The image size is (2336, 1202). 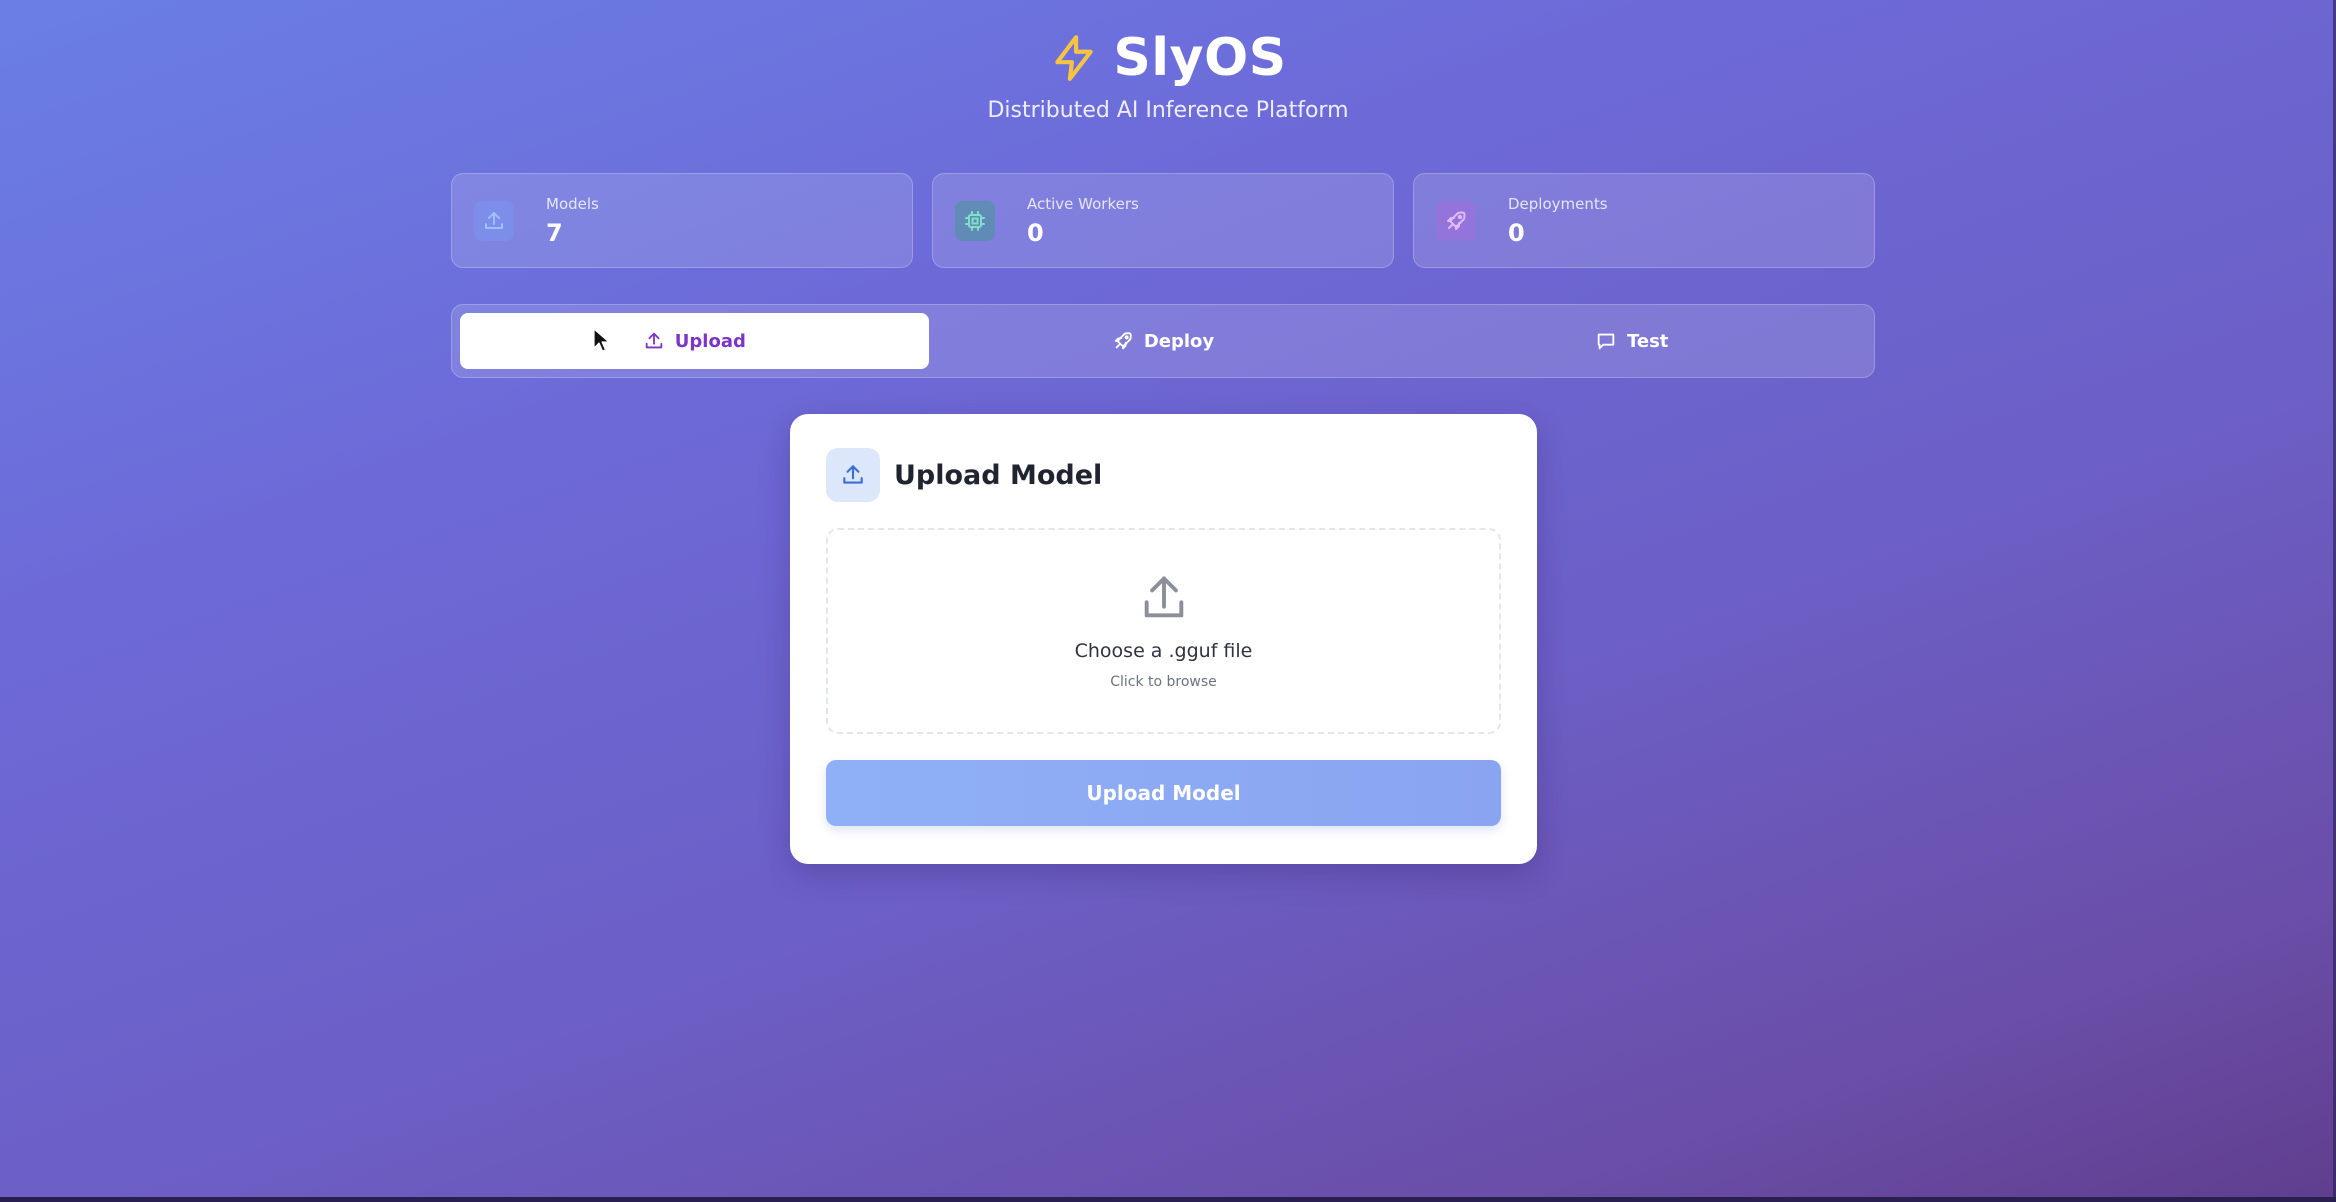 What do you see at coordinates (1163, 475) in the screenshot?
I see `card-header: Upload Model` at bounding box center [1163, 475].